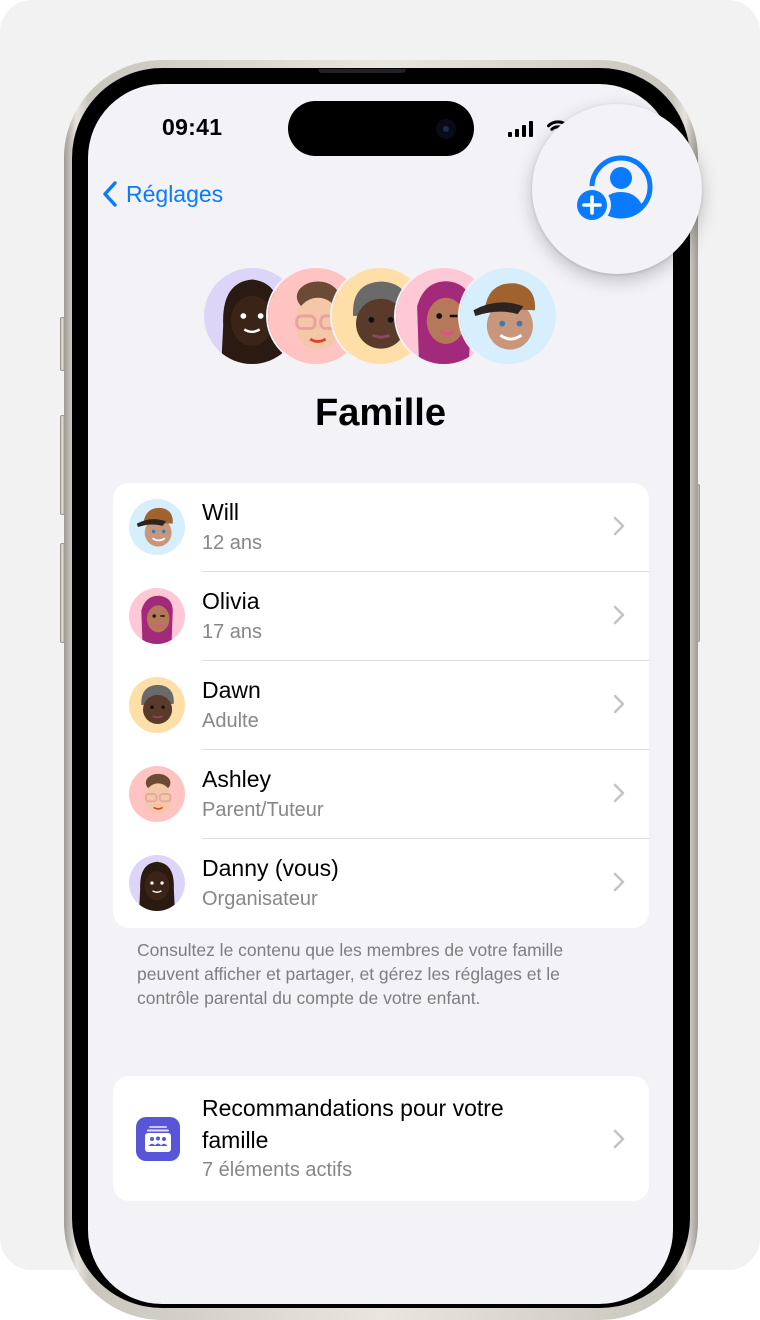  What do you see at coordinates (508, 316) in the screenshot?
I see `avatar-will` at bounding box center [508, 316].